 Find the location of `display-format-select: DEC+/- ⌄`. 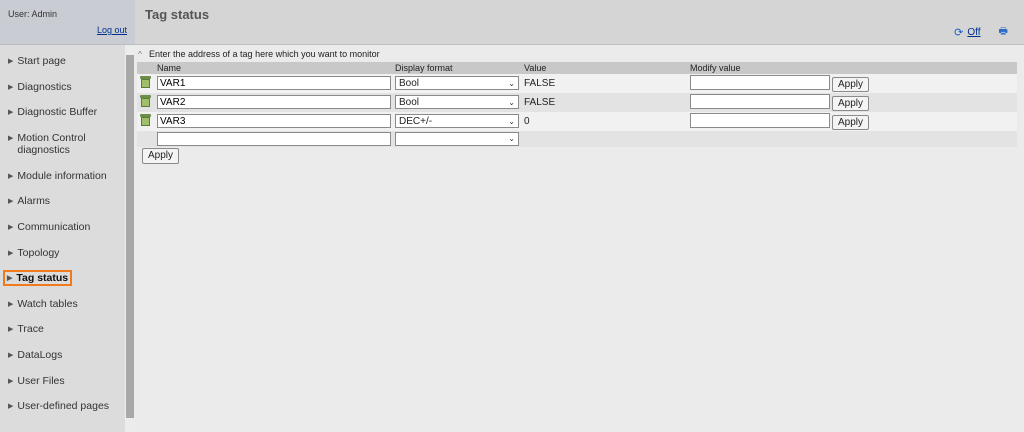

display-format-select: DEC+/- ⌄ is located at coordinates (457, 121).